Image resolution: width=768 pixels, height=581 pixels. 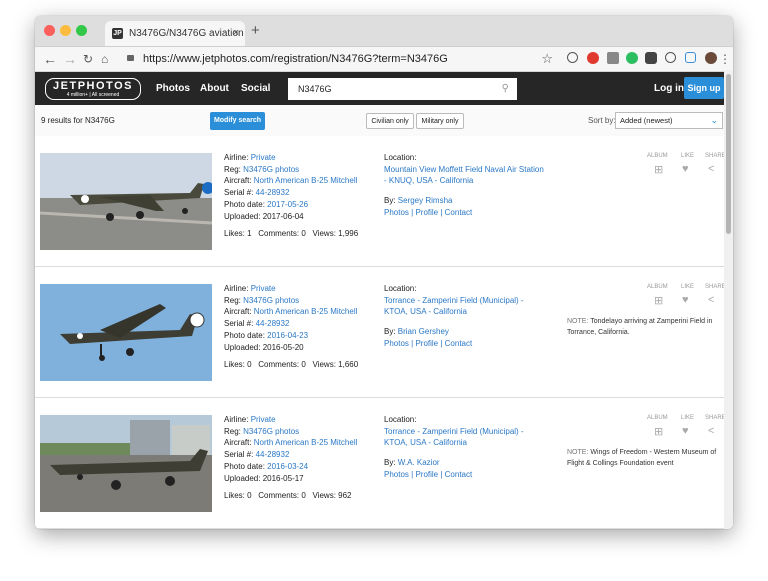 I want to click on nav-social: Social, so click(x=255, y=88).